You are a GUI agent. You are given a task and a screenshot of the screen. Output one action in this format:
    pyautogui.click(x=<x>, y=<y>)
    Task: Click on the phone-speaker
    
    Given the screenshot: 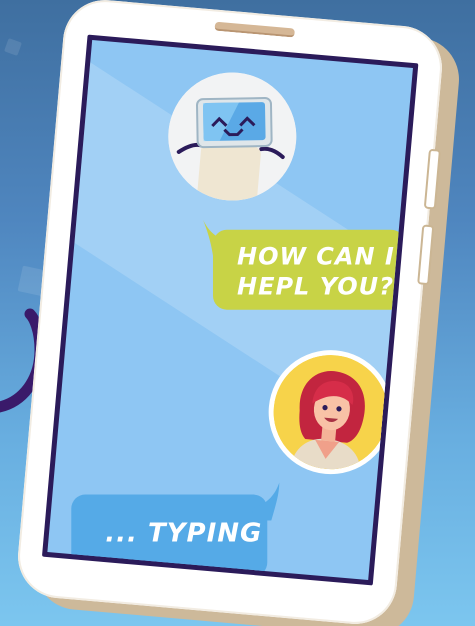 What is the action you would take?
    pyautogui.click(x=254, y=29)
    